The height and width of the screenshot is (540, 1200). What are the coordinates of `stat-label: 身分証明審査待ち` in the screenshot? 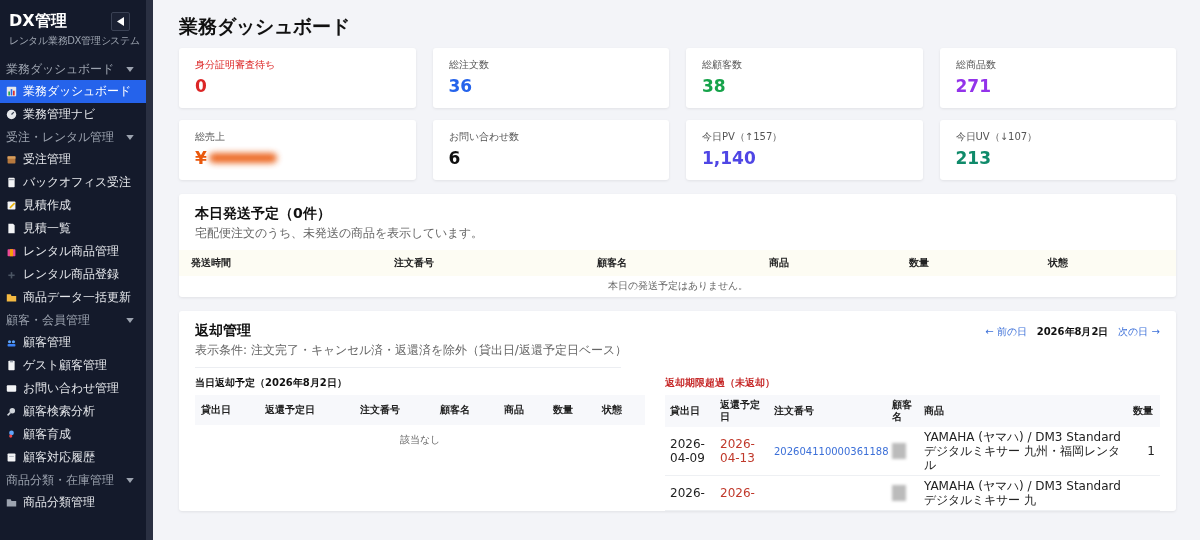 It's located at (235, 65).